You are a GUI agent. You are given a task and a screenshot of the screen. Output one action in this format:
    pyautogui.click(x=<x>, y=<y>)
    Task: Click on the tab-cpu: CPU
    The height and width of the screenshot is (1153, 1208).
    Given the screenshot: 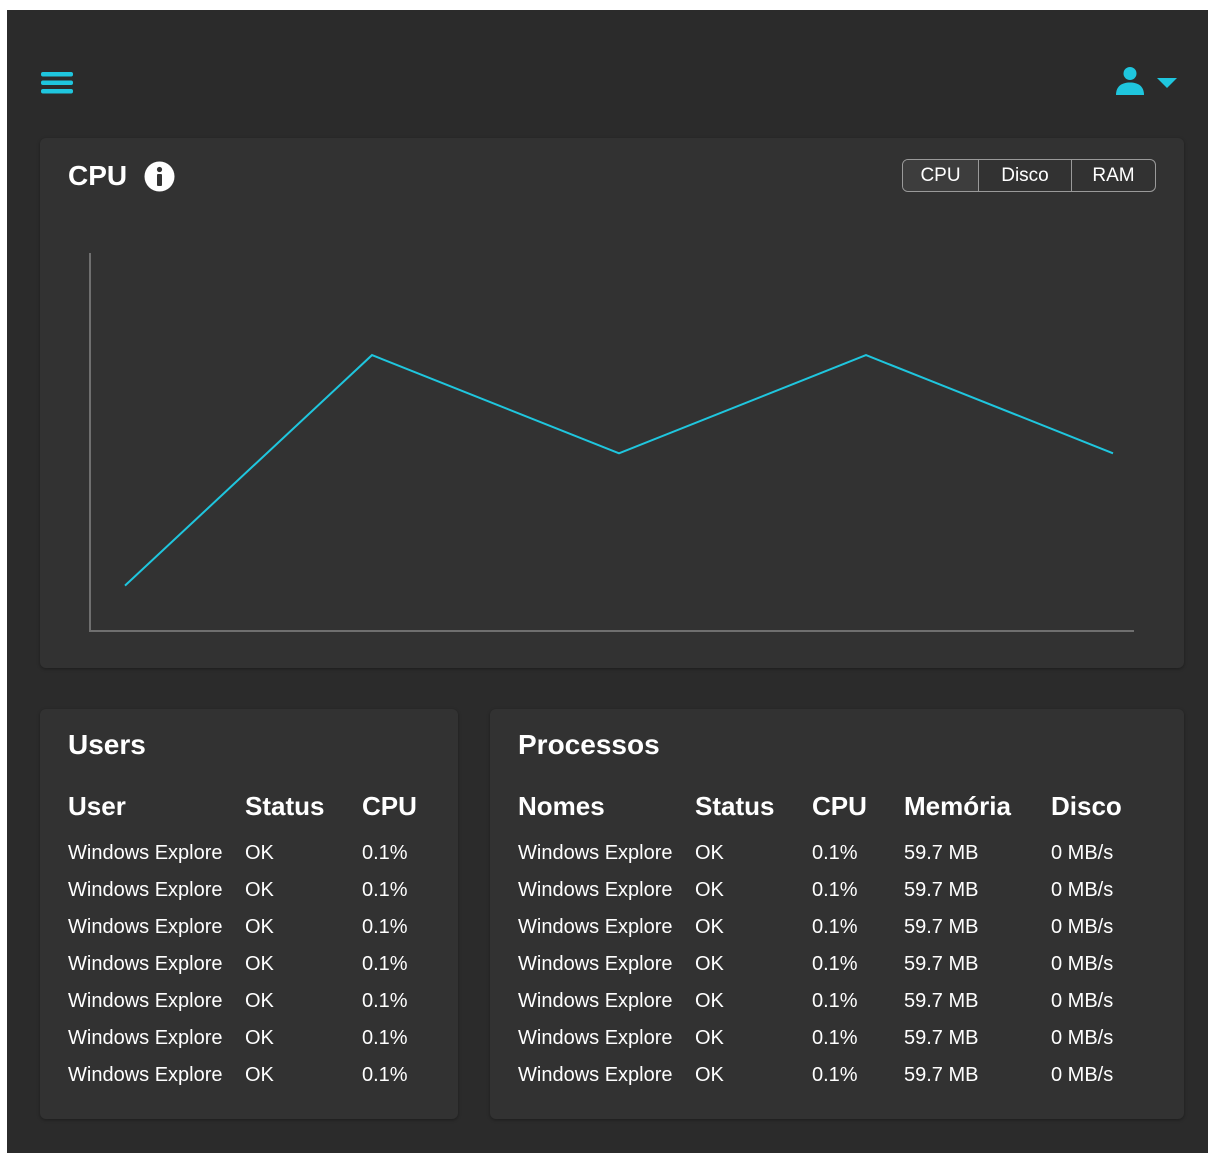 What is the action you would take?
    pyautogui.click(x=941, y=175)
    